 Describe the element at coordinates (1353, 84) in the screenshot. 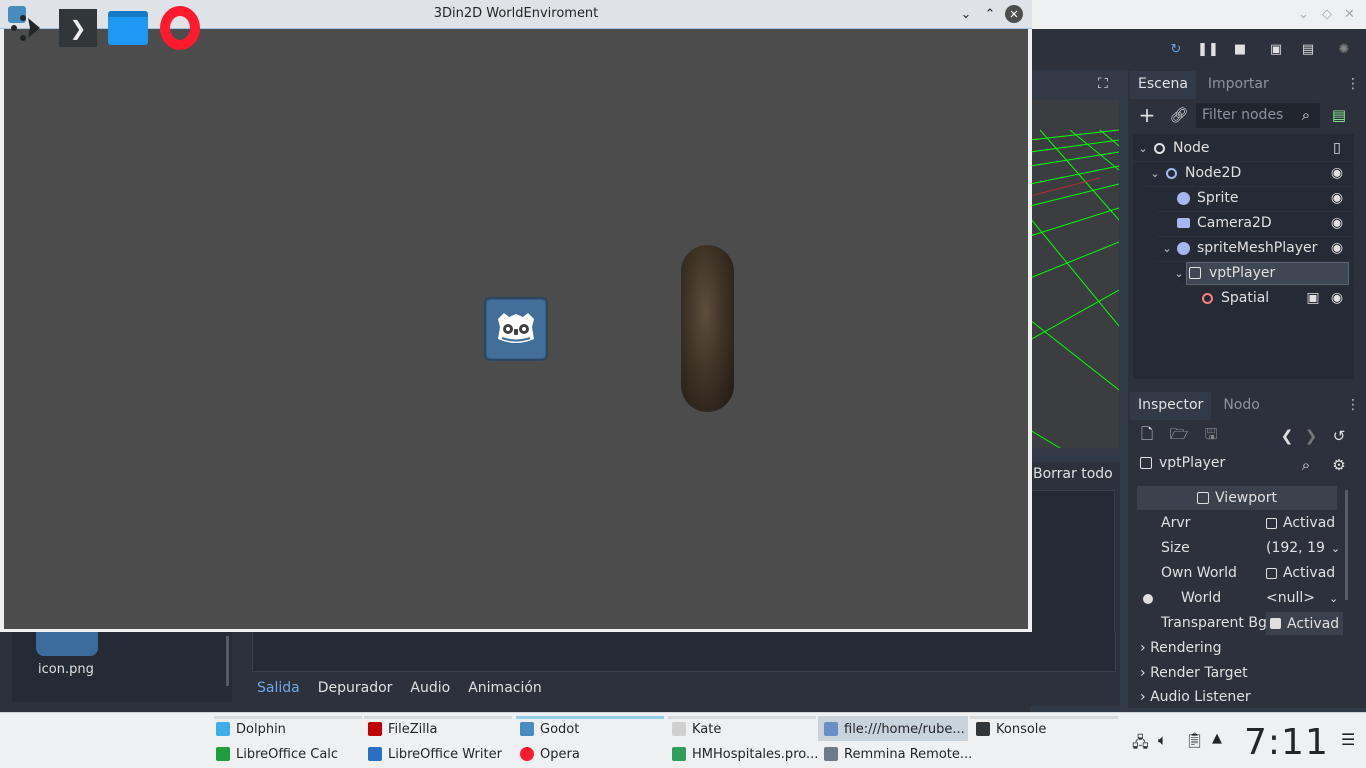

I see `scene-menu-icon: ⋮` at that location.